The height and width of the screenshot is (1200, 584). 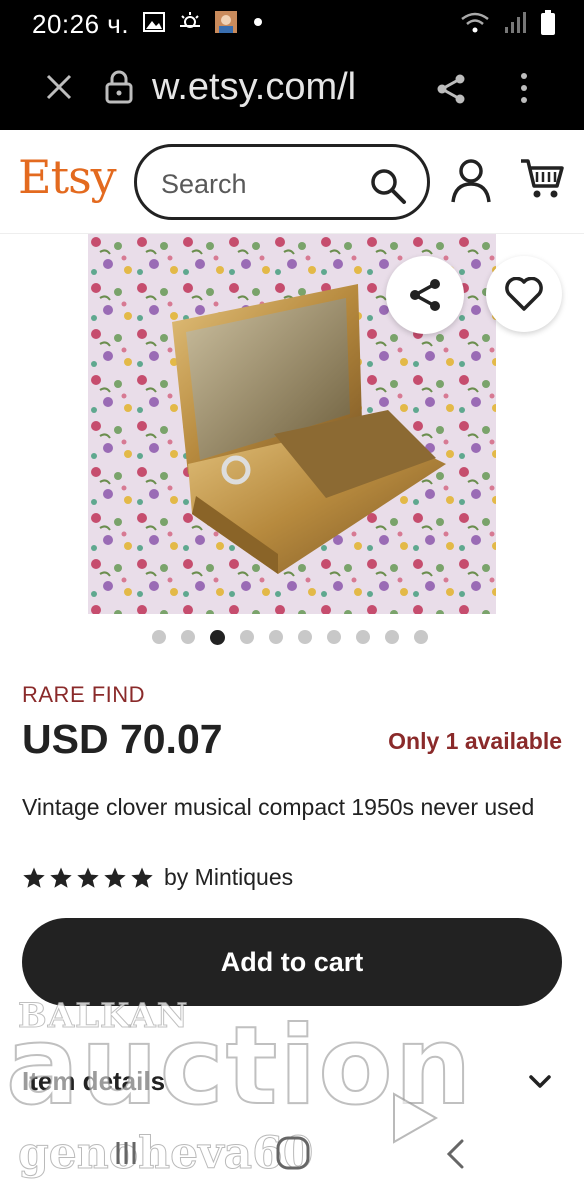 What do you see at coordinates (292, 962) in the screenshot?
I see `add-to-cart-button: Add to cart` at bounding box center [292, 962].